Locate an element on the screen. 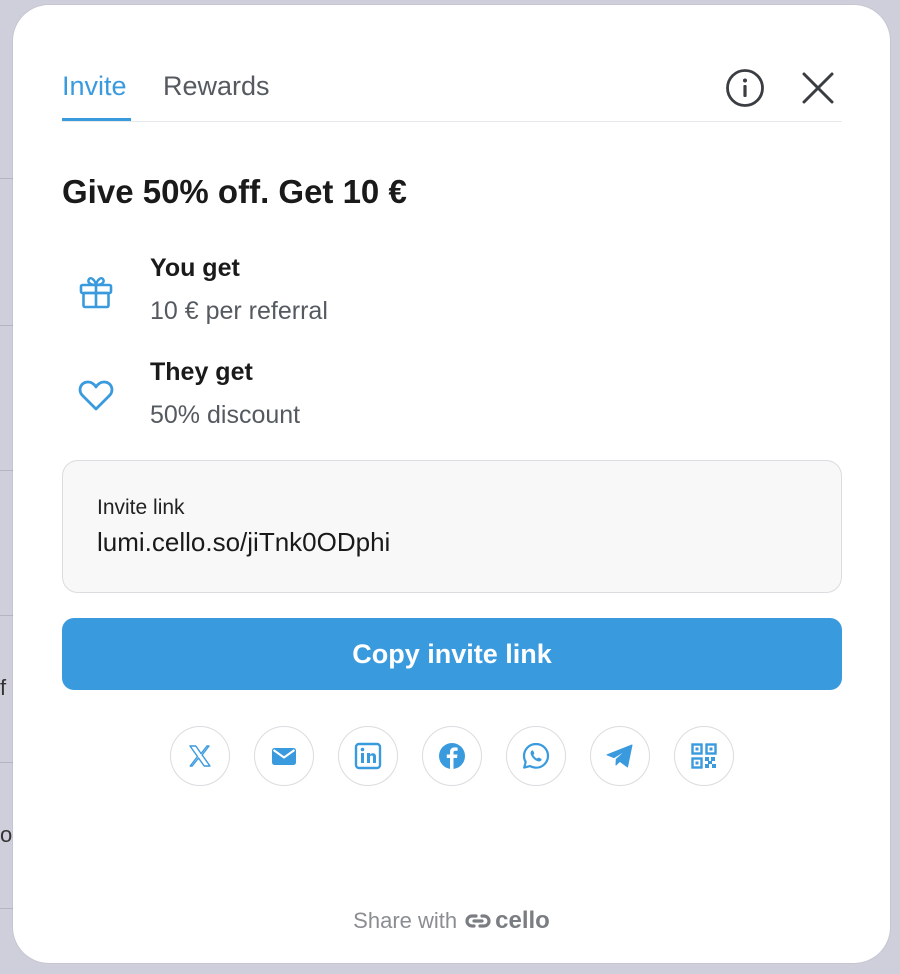 Image resolution: width=900 pixels, height=974 pixels. share-qr-code-button is located at coordinates (704, 756).